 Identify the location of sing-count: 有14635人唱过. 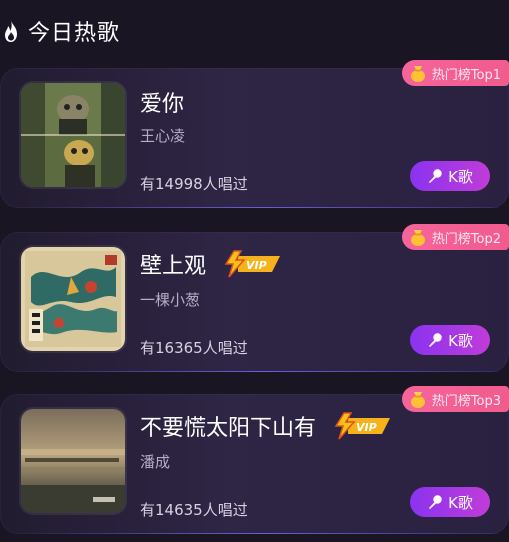
(194, 510).